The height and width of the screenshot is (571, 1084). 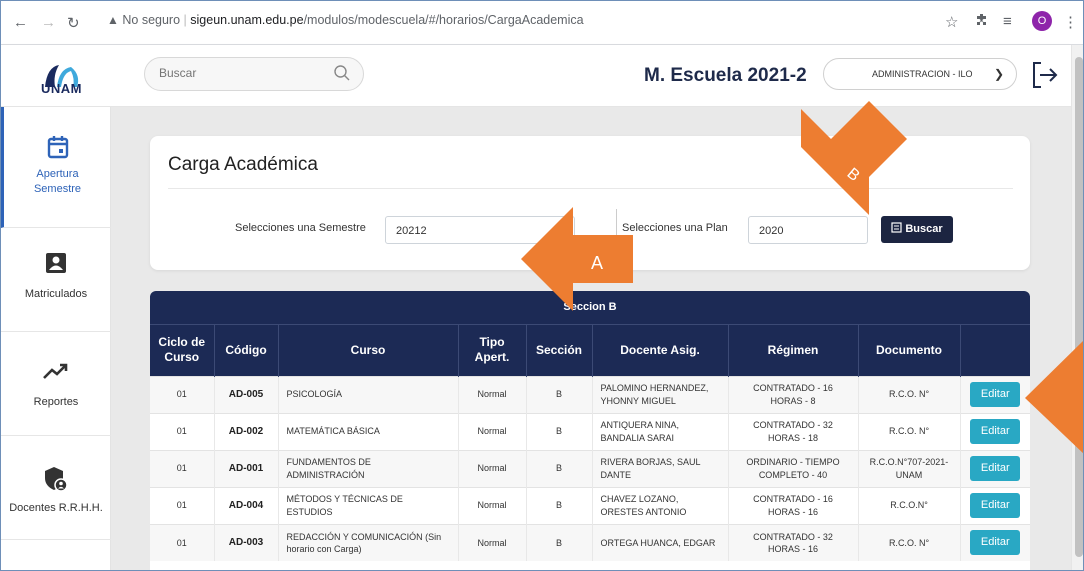 What do you see at coordinates (924, 229) in the screenshot?
I see `buscar-button-label: Buscar` at bounding box center [924, 229].